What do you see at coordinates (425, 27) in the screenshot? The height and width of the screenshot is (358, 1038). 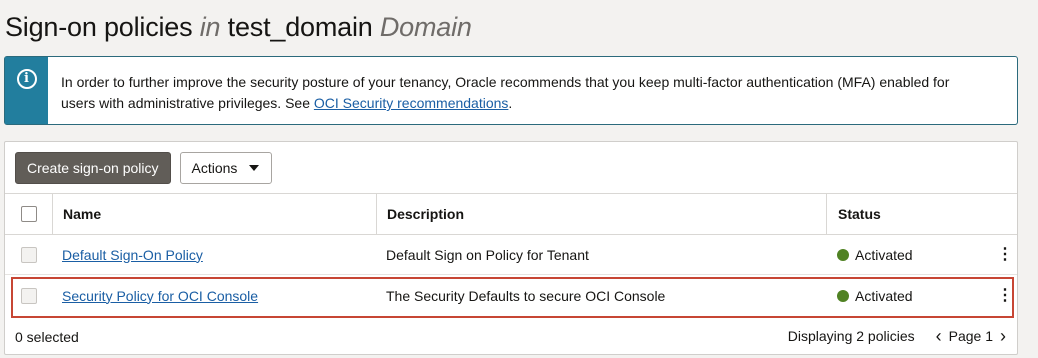 I see `page-title-domain-word: Domain` at bounding box center [425, 27].